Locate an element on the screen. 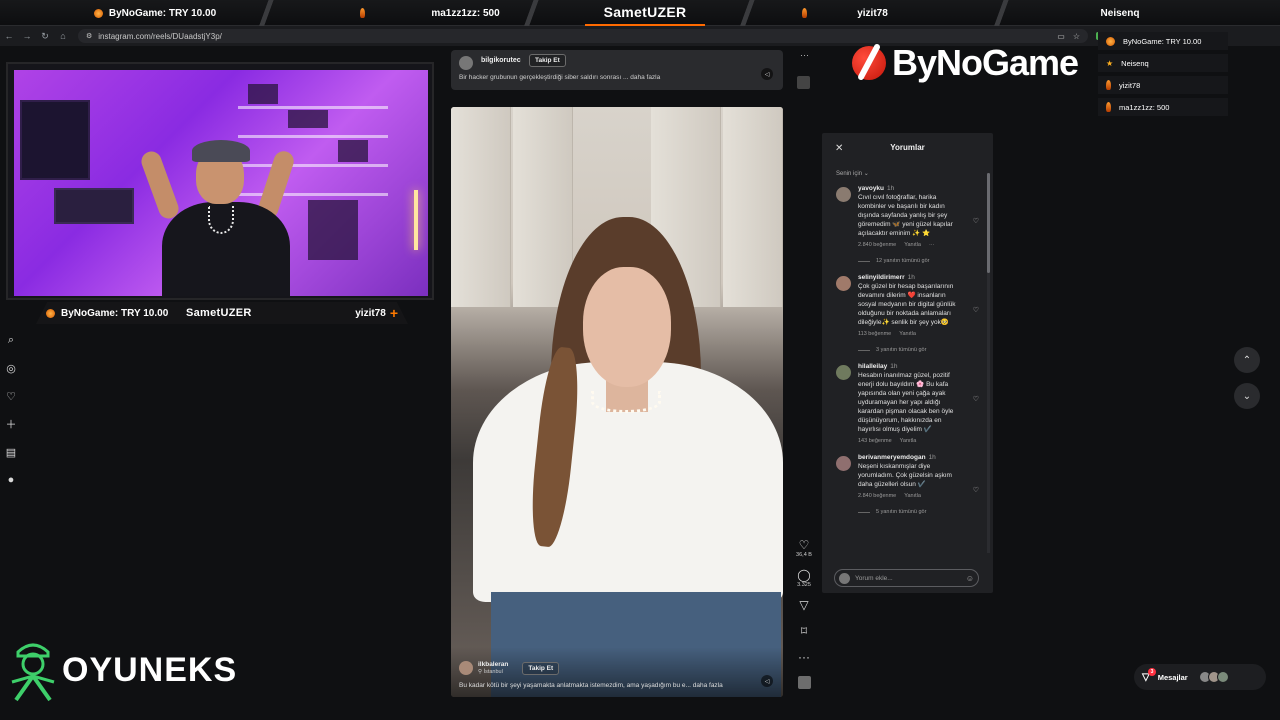 The height and width of the screenshot is (720, 1280). sort-label: Senin için is located at coordinates (849, 174).